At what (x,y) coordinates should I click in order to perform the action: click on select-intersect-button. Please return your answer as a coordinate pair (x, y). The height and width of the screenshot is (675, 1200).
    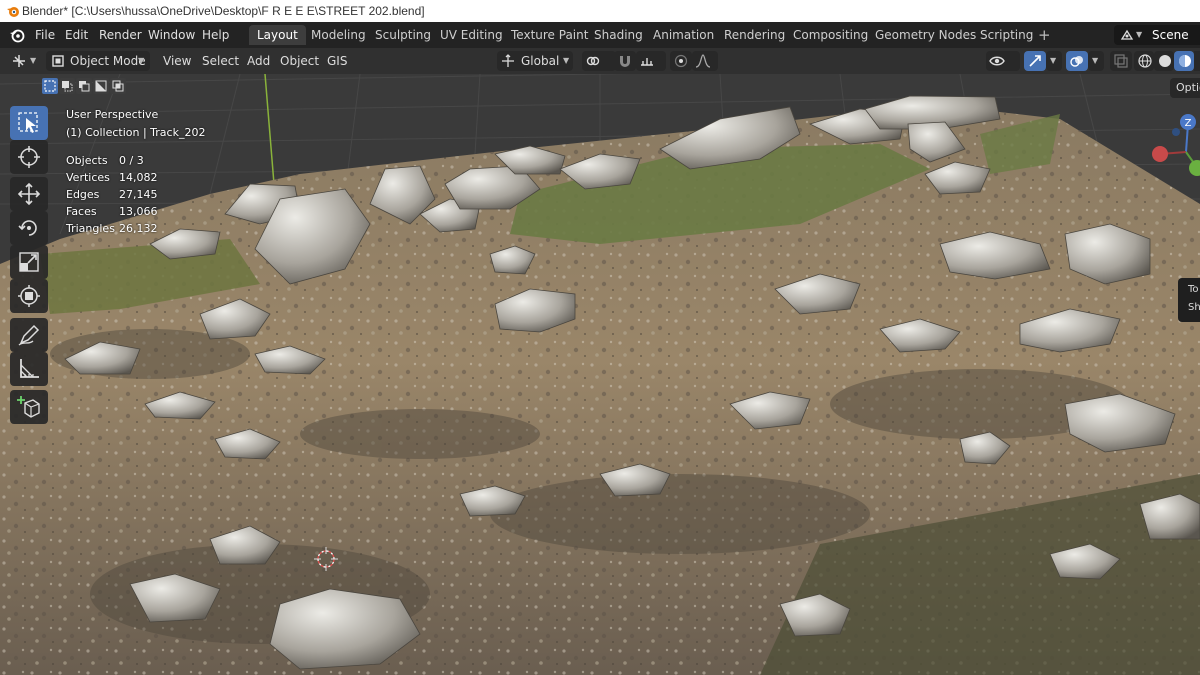
    Looking at the image, I should click on (118, 86).